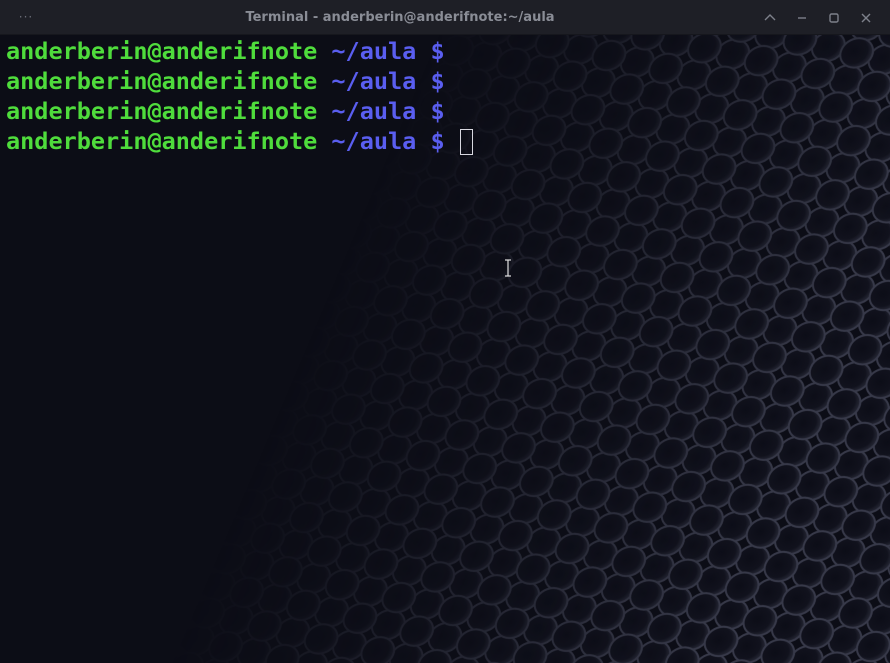 Image resolution: width=890 pixels, height=663 pixels. Describe the element at coordinates (400, 17) in the screenshot. I see `window-title: Terminal - anderberin@anderifnote:~/aula` at that location.